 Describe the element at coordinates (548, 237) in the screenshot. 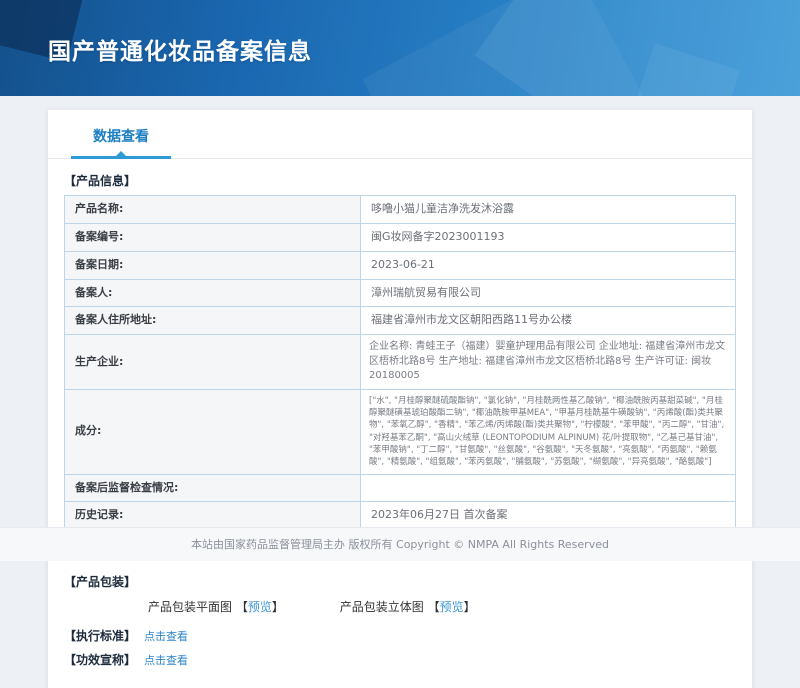

I see `field-value: 闽G妆网备字2023001193` at that location.